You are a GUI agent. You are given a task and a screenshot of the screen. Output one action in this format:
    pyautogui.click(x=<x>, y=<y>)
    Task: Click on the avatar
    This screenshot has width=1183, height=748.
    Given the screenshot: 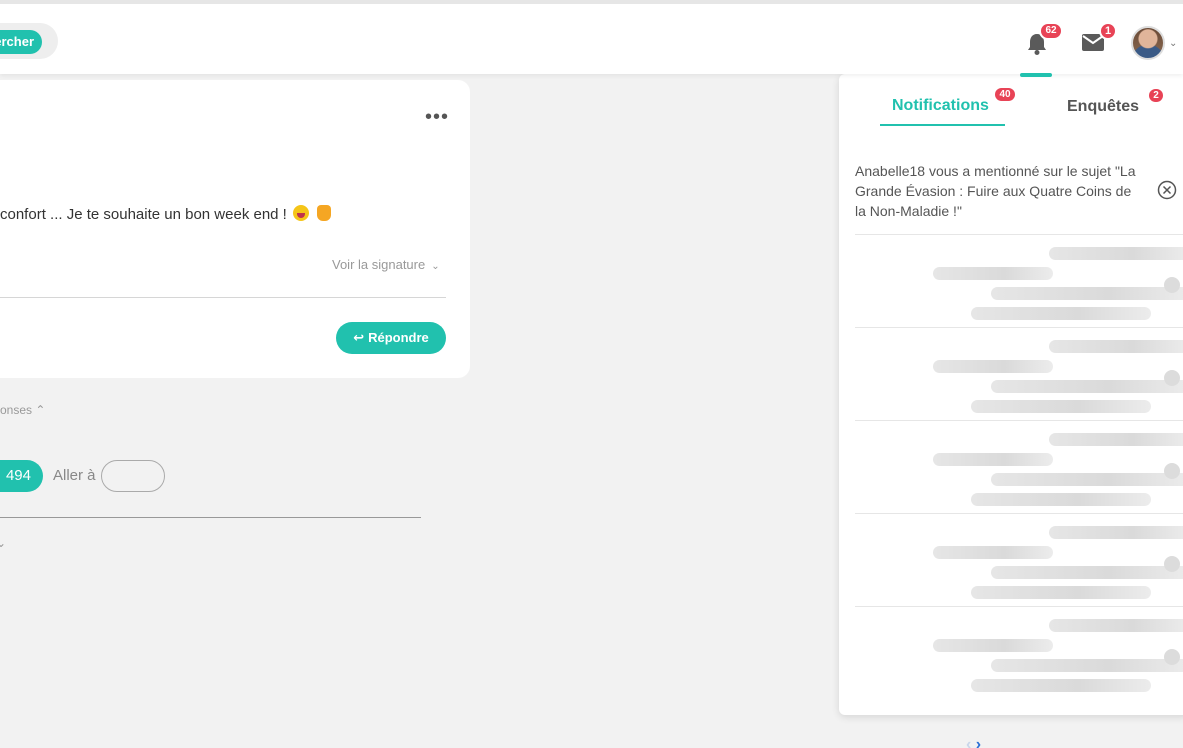 What is the action you would take?
    pyautogui.click(x=1148, y=43)
    